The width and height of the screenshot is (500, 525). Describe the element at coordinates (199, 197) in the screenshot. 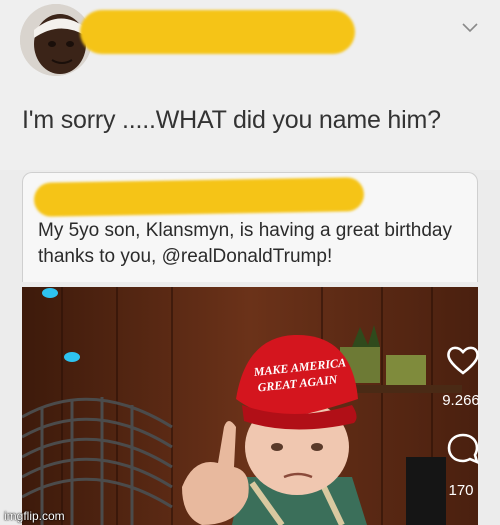

I see `redacted-quoted-username` at that location.